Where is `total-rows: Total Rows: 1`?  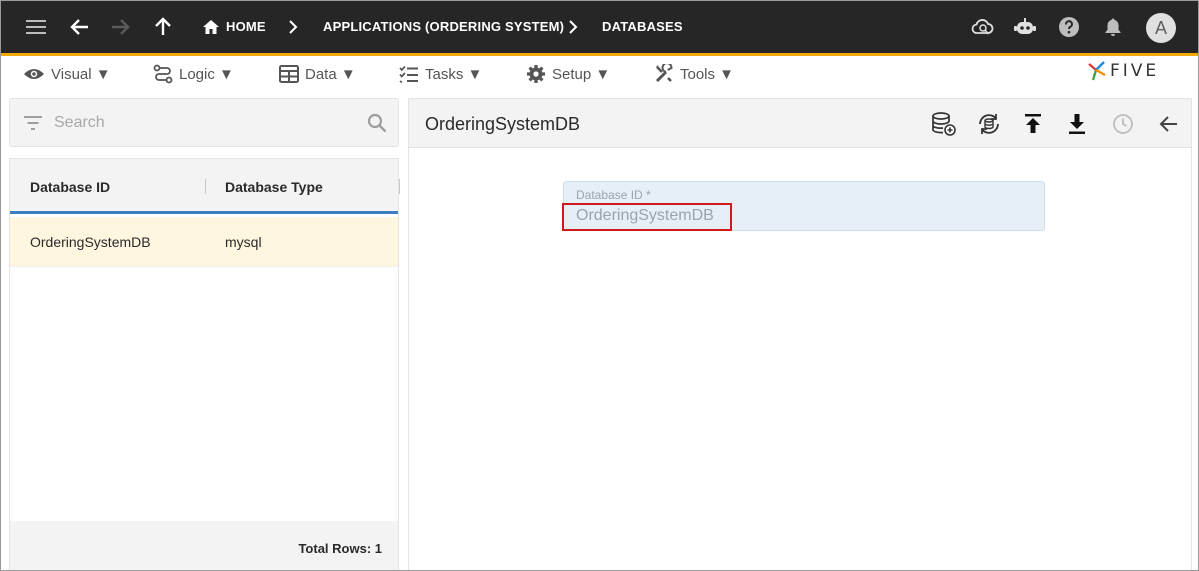
total-rows: Total Rows: 1 is located at coordinates (340, 548).